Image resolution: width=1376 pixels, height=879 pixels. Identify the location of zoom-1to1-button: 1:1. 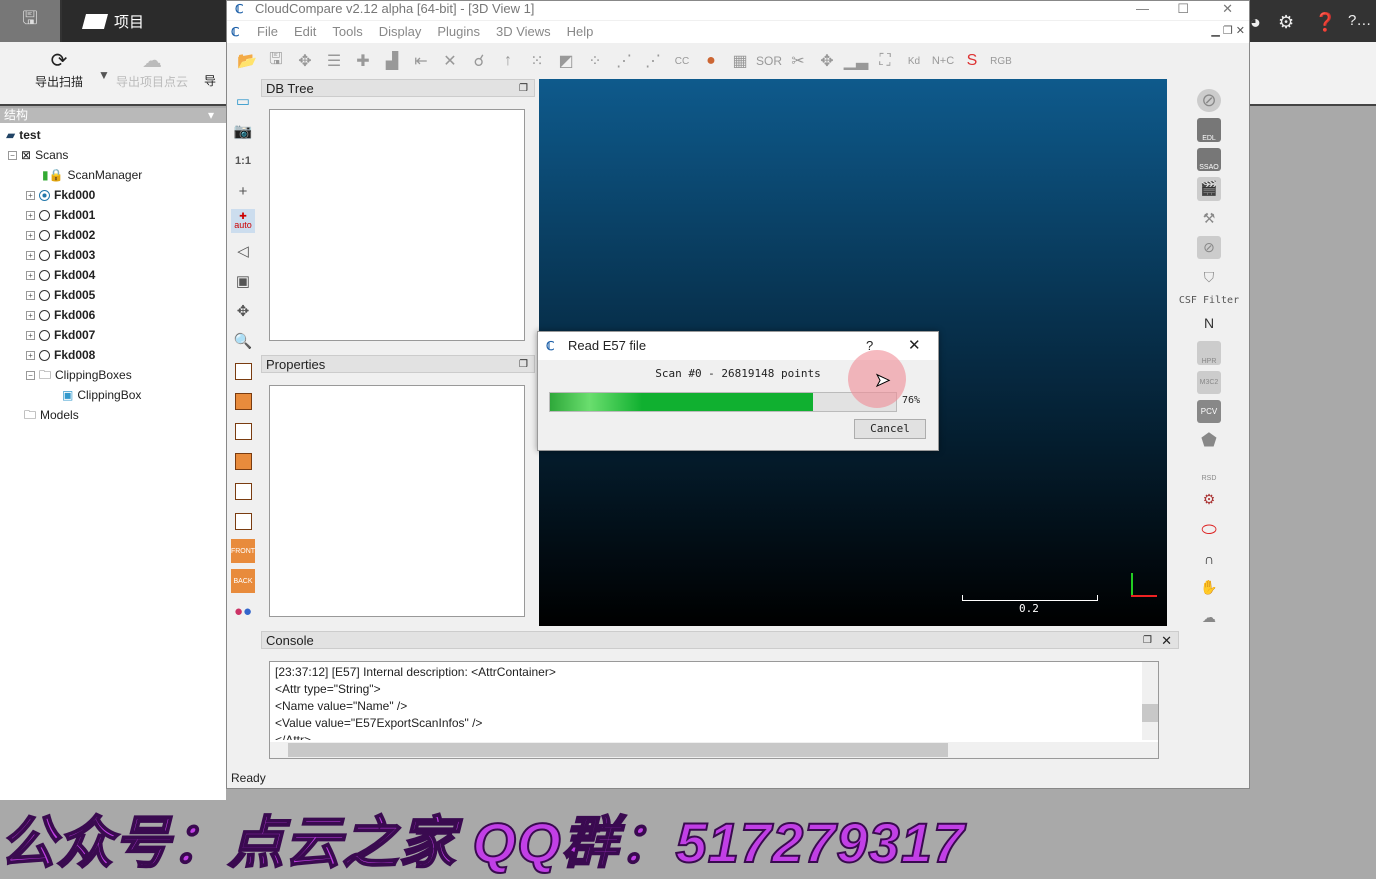
(243, 161).